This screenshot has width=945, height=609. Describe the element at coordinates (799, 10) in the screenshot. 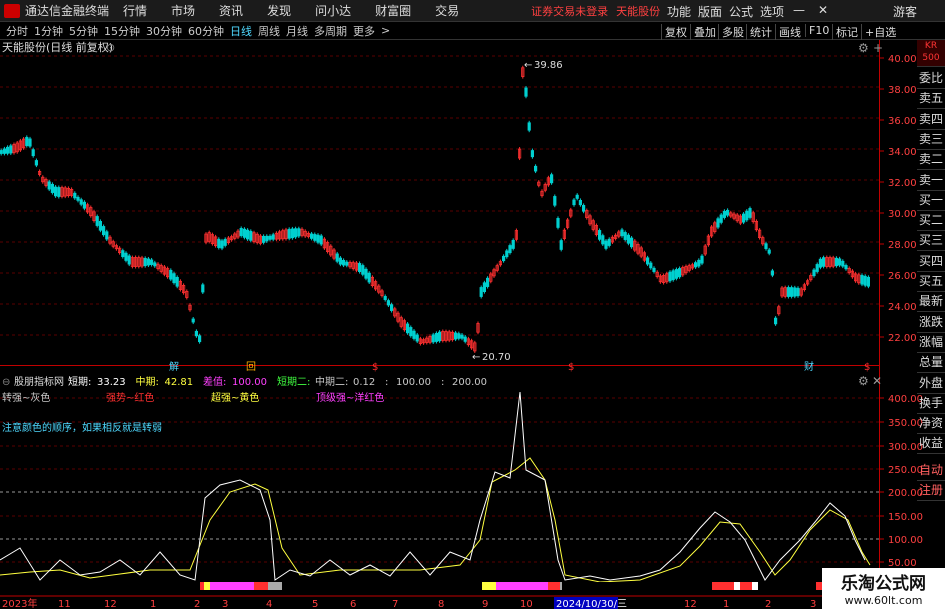

I see `minimize-icon: —` at that location.